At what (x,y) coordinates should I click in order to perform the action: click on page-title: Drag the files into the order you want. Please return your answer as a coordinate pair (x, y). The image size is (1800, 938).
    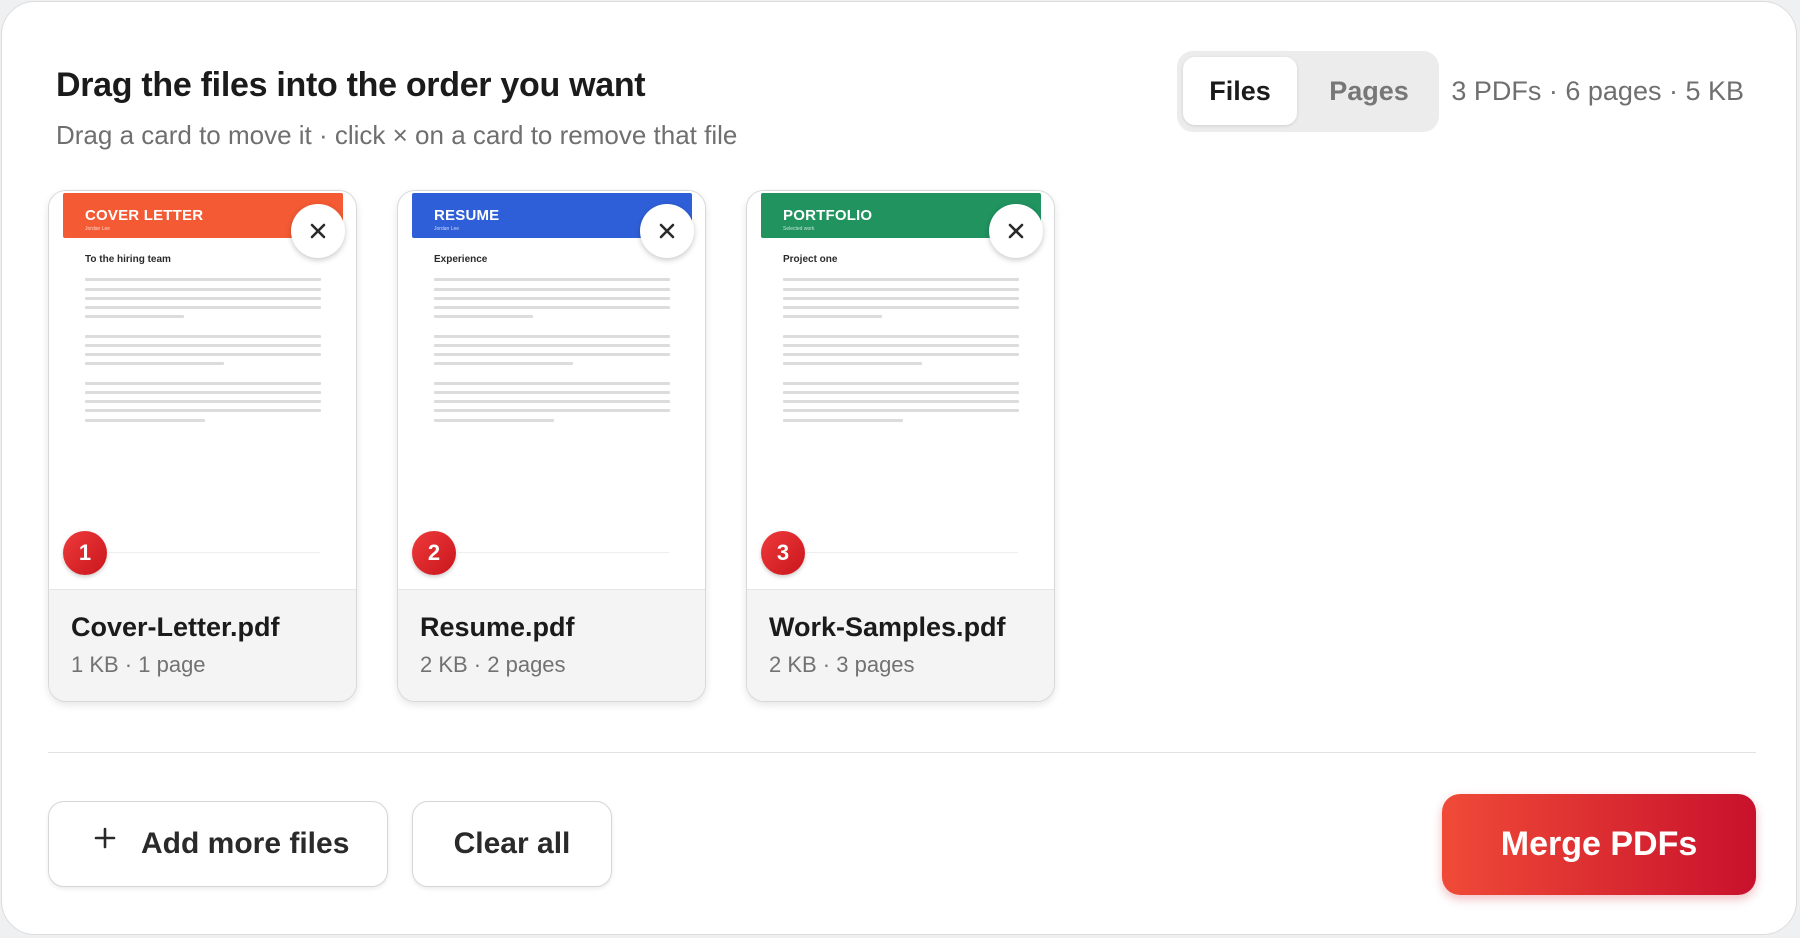
    Looking at the image, I should click on (351, 85).